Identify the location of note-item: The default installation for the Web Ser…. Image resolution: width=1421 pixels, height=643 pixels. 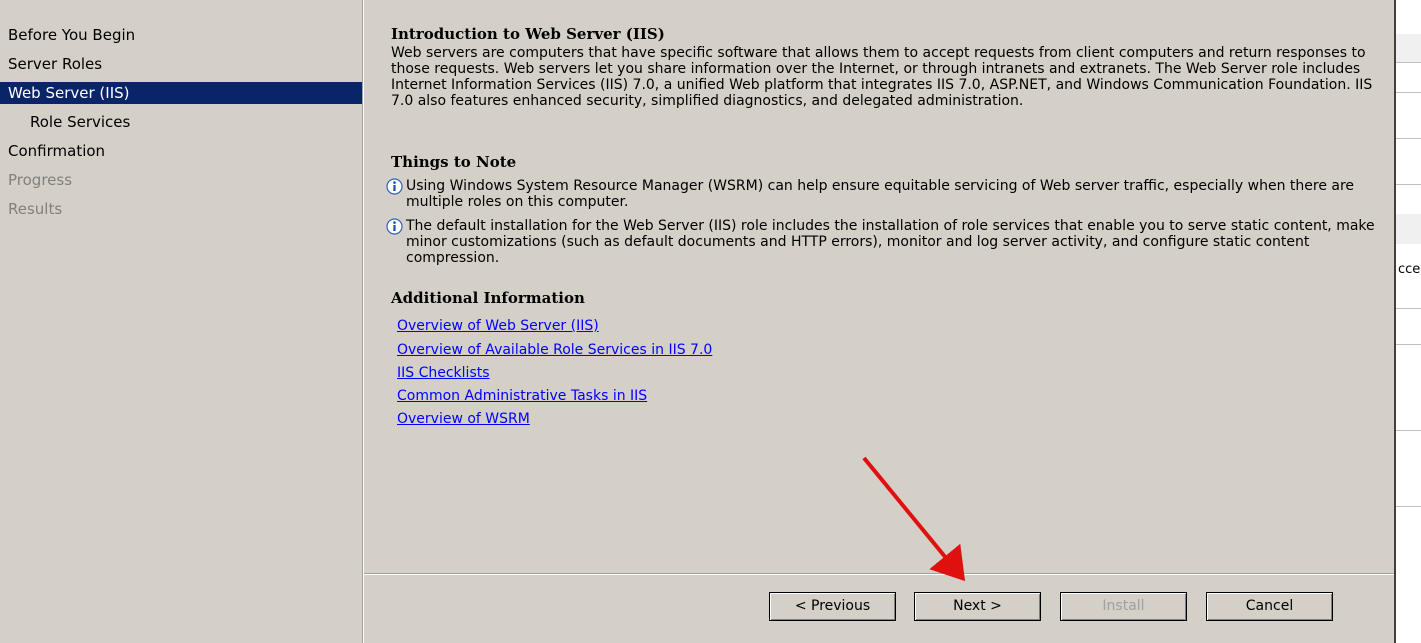
(886, 243).